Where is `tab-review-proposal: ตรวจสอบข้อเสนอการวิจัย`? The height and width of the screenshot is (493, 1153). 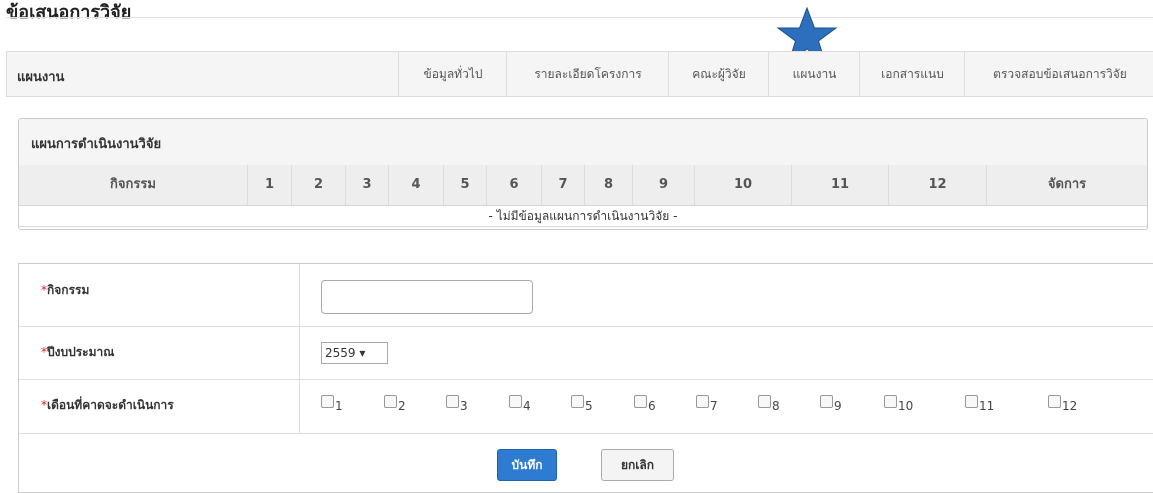
tab-review-proposal: ตรวจสอบข้อเสนอการวิจัย is located at coordinates (1058, 74).